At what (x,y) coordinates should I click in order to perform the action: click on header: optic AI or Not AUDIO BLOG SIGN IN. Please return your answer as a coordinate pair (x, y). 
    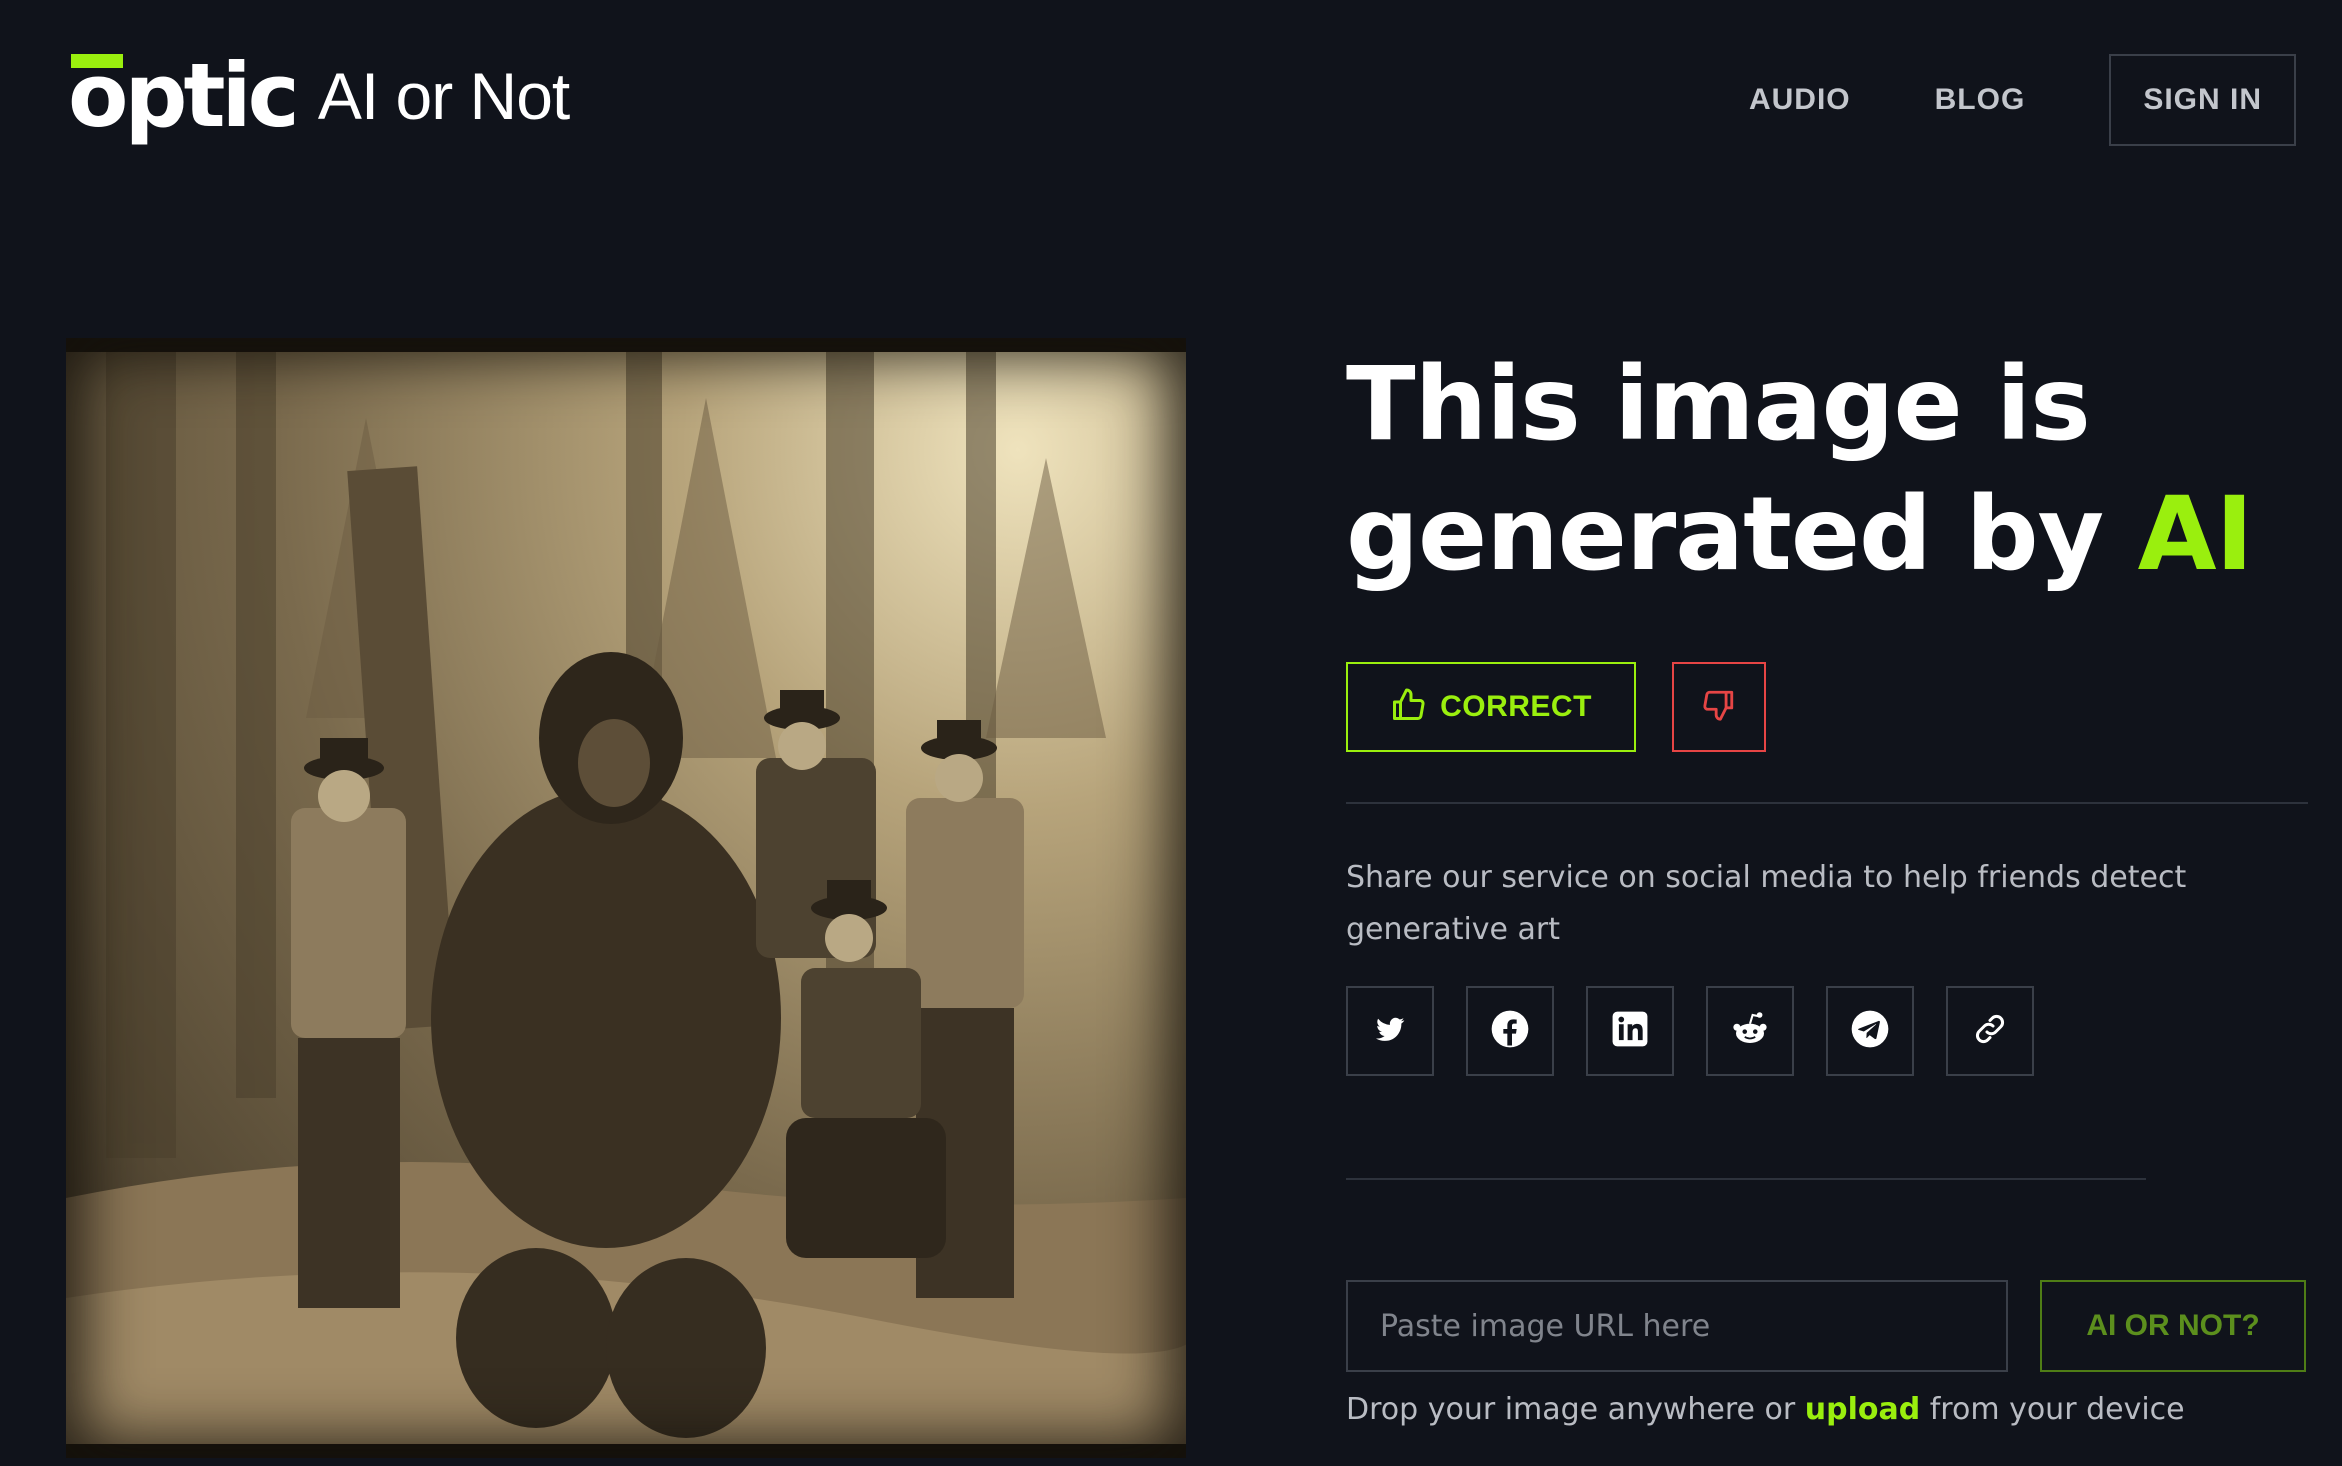
    Looking at the image, I should click on (1171, 100).